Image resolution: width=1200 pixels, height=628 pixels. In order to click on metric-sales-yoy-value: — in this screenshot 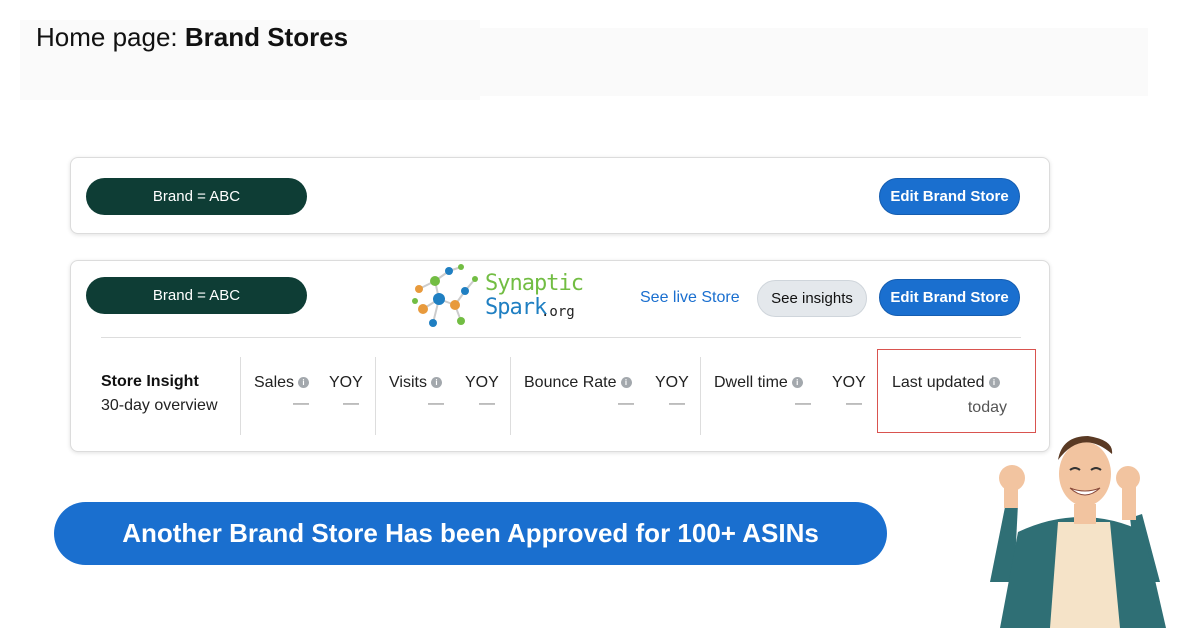, I will do `click(351, 403)`.